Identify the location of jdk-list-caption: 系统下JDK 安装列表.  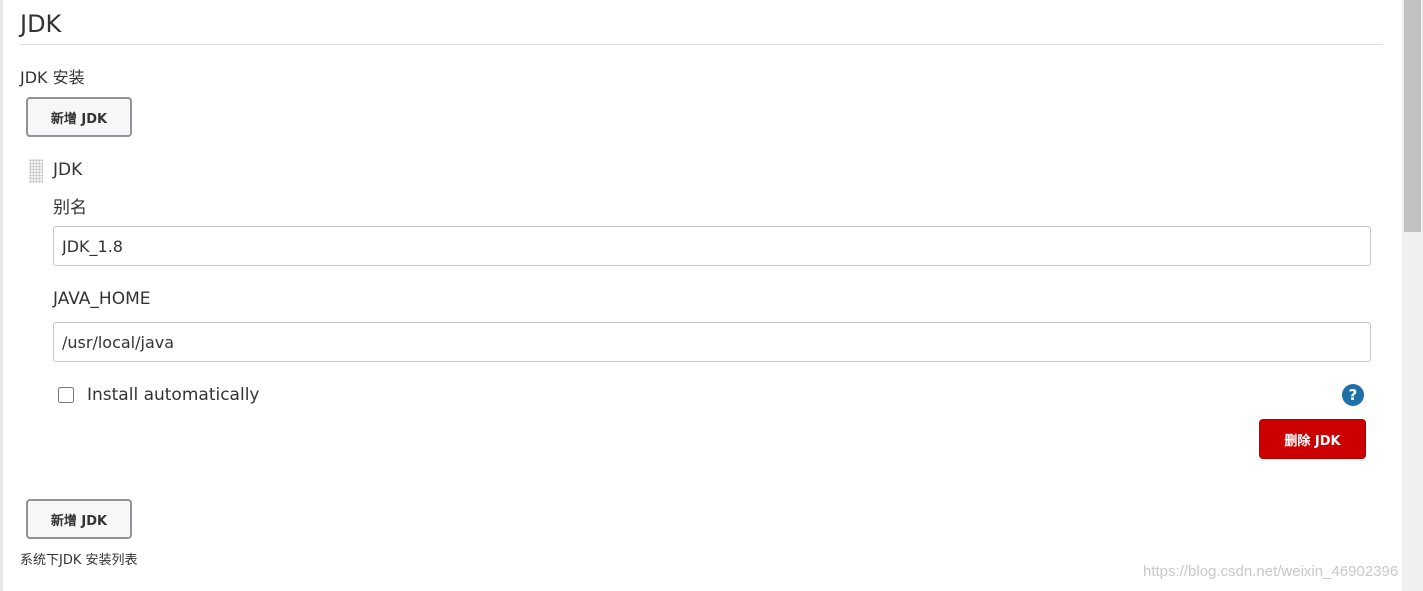
(79, 560).